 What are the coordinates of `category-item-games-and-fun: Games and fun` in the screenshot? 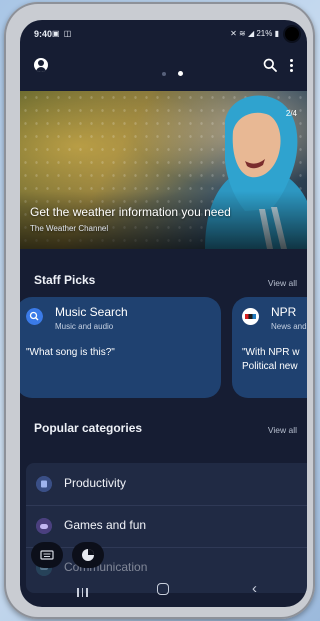 It's located at (166, 526).